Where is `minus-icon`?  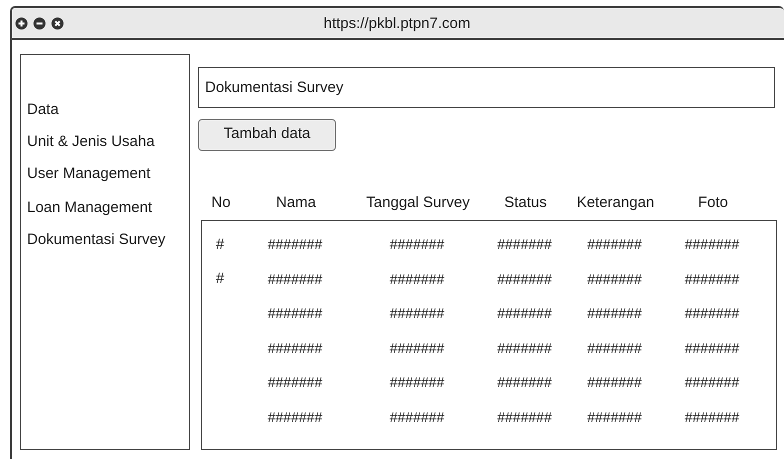
minus-icon is located at coordinates (39, 23).